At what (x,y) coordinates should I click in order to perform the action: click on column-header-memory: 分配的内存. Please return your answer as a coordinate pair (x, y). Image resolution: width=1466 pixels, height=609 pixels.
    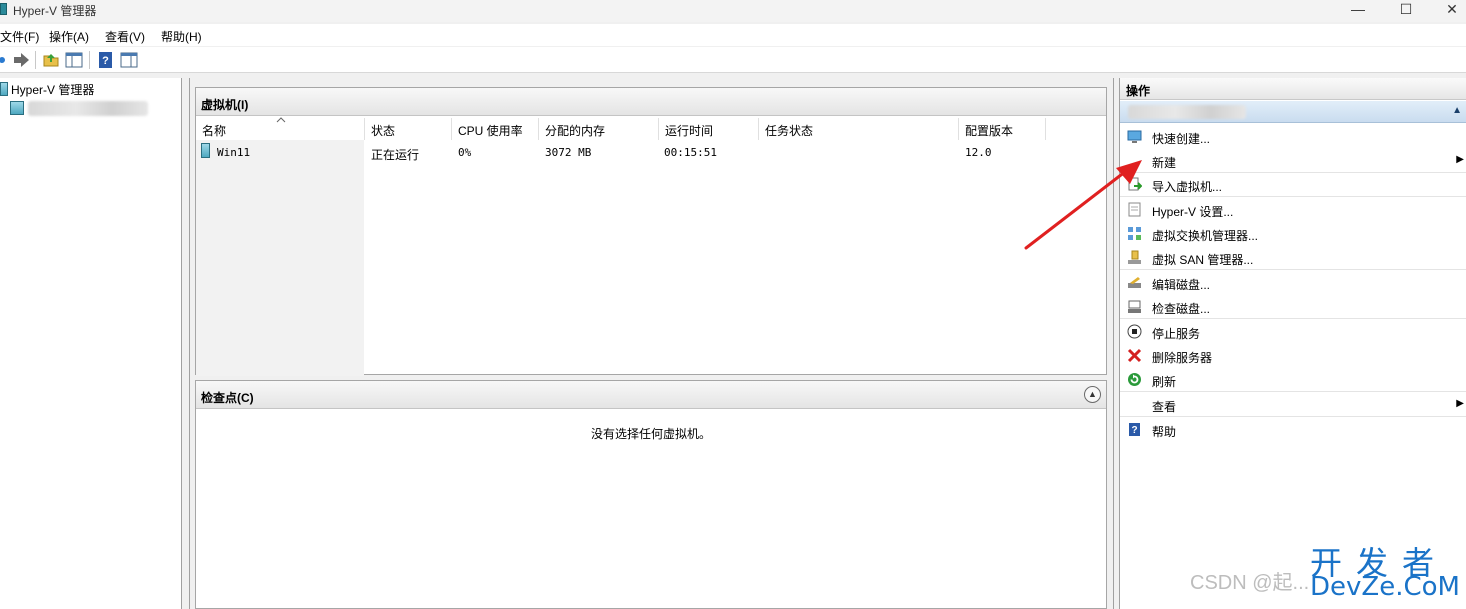
    Looking at the image, I should click on (599, 129).